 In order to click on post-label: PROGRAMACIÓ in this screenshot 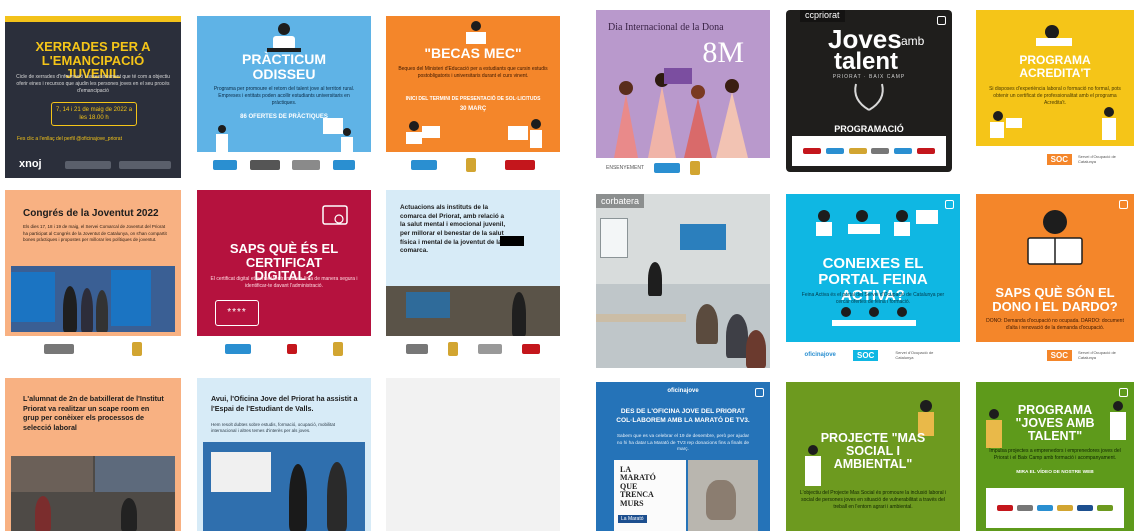, I will do `click(869, 129)`.